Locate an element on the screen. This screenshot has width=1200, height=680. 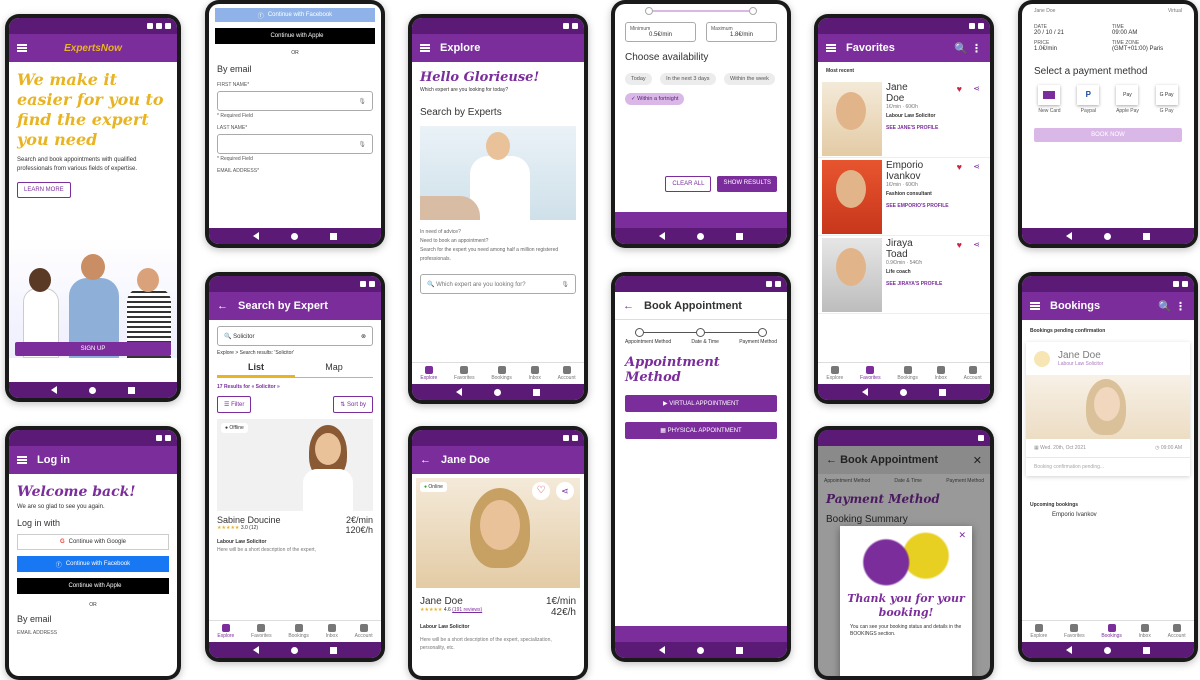
clear-all-button: CLEAR ALL is located at coordinates (688, 184).